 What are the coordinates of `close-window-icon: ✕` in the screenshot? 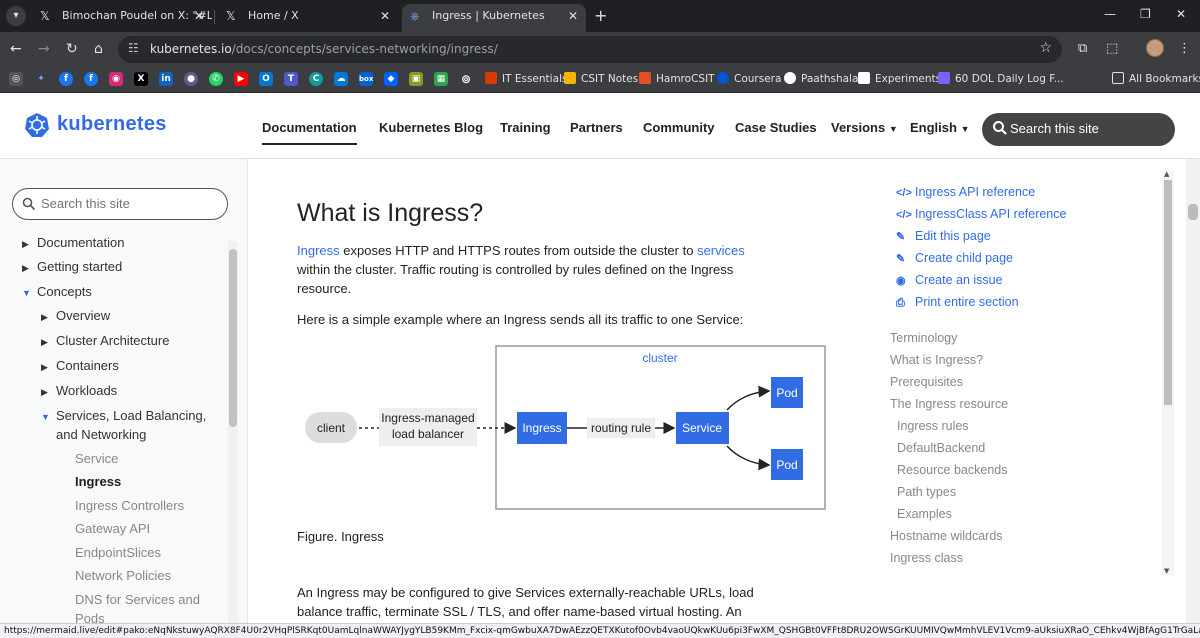 It's located at (1181, 14).